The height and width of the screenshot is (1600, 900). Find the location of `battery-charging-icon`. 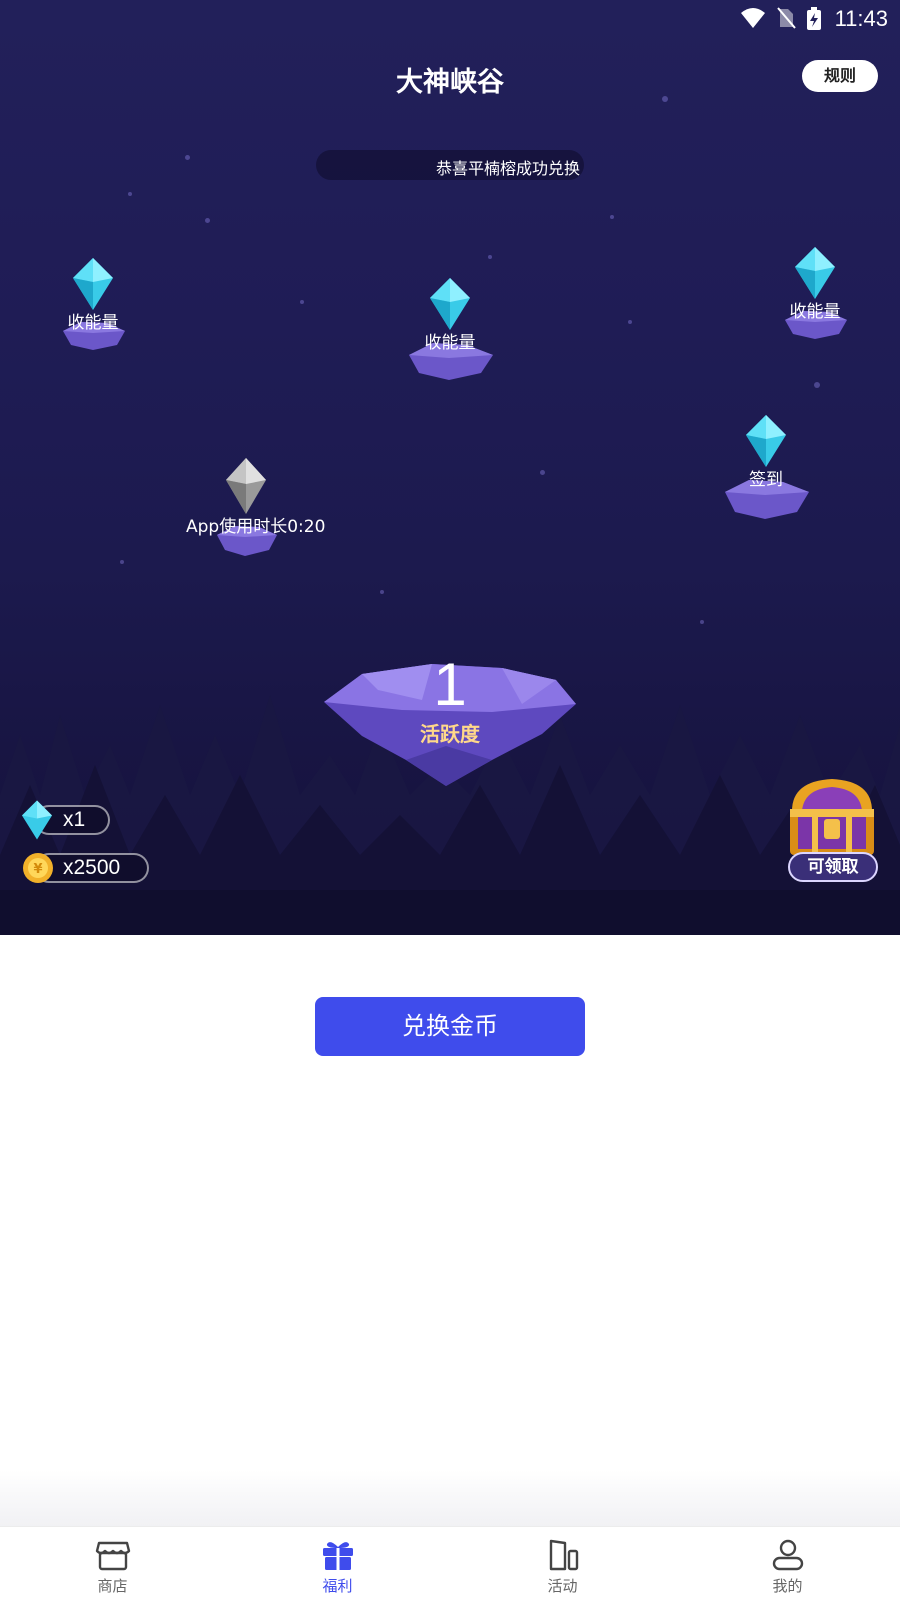

battery-charging-icon is located at coordinates (814, 18).